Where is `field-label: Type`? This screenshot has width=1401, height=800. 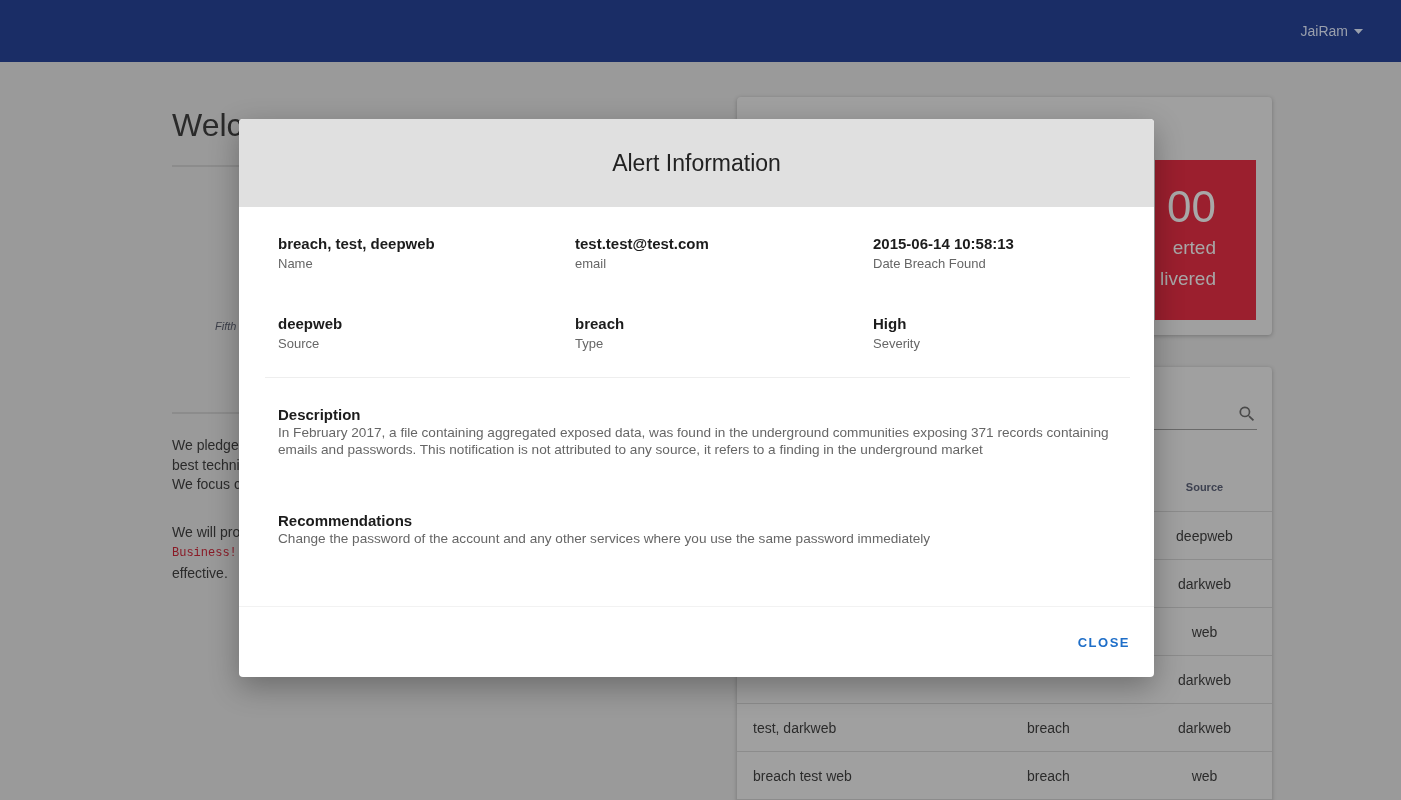
field-label: Type is located at coordinates (590, 343).